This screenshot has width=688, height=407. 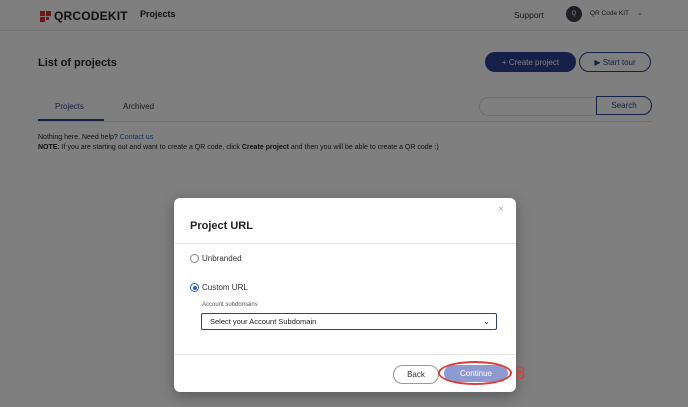 I want to click on highlight-ring, so click(x=475, y=373).